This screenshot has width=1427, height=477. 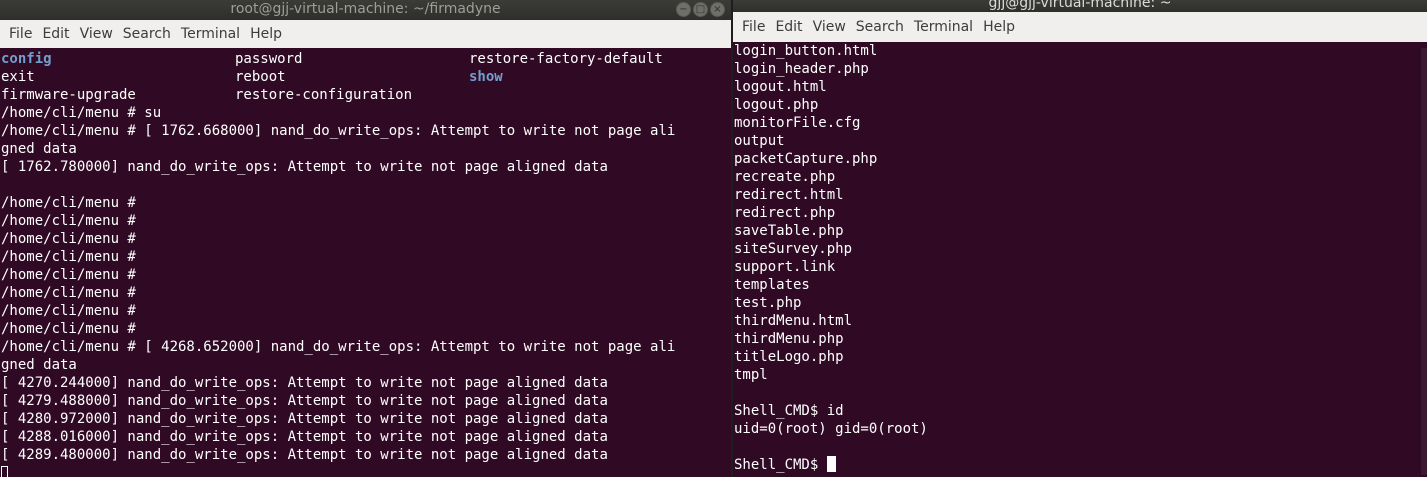 I want to click on terminal-line: output, so click(x=759, y=141).